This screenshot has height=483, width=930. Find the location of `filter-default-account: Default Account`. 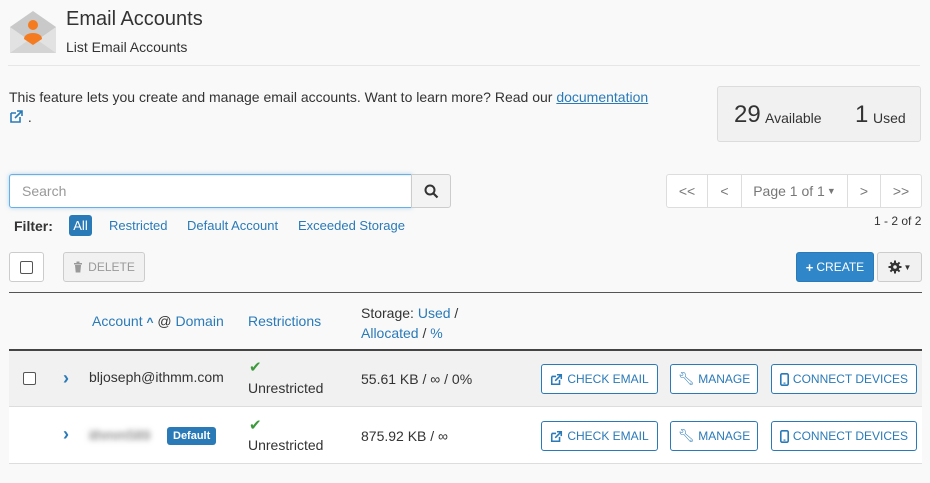

filter-default-account: Default Account is located at coordinates (232, 225).